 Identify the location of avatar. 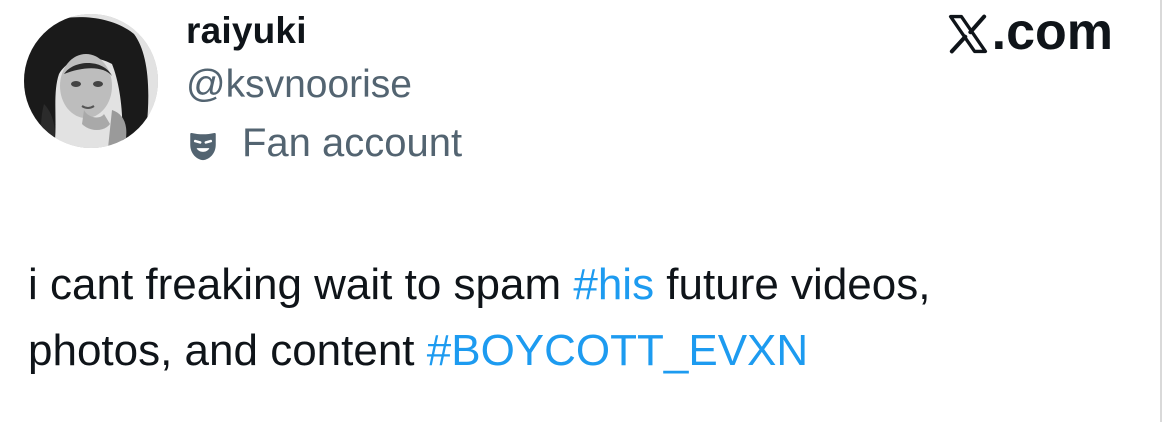
(91, 81).